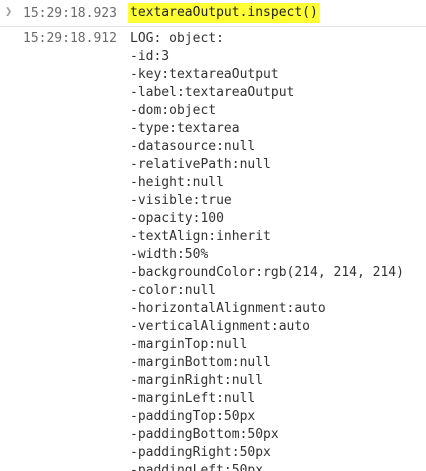 Image resolution: width=426 pixels, height=471 pixels. What do you see at coordinates (173, 290) in the screenshot?
I see `property-line: -color:null` at bounding box center [173, 290].